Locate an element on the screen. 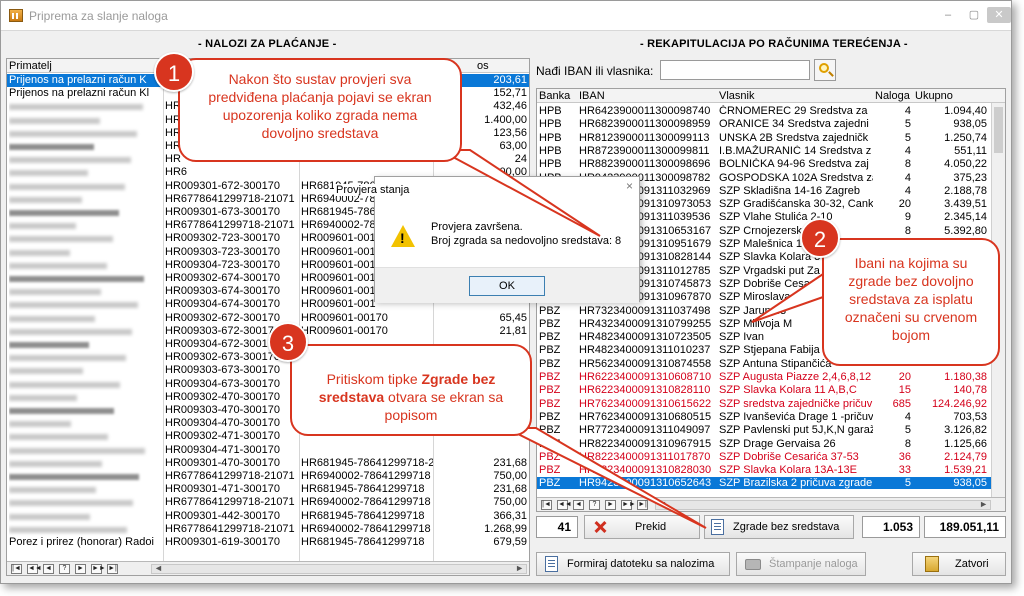  col-header-vlasnik: Vlasnik is located at coordinates (736, 96).